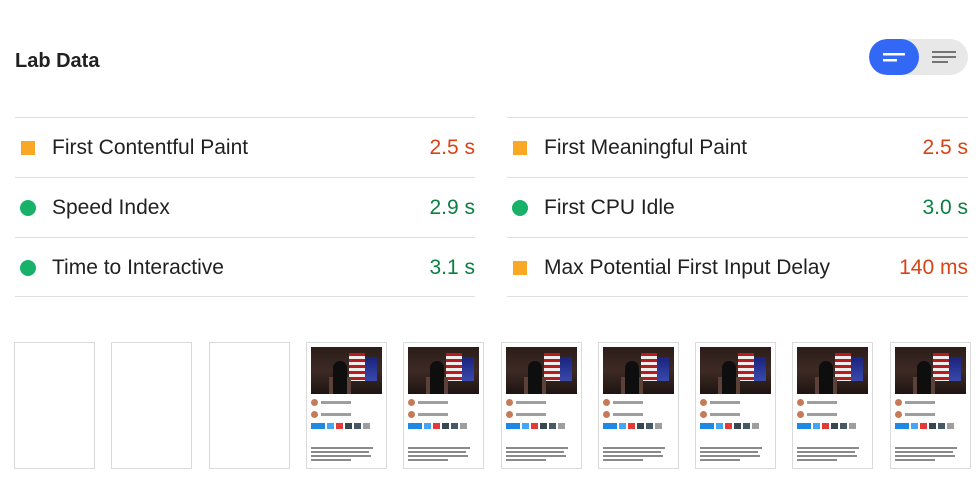  Describe the element at coordinates (452, 207) in the screenshot. I see `metric-value: 2.9 s` at that location.